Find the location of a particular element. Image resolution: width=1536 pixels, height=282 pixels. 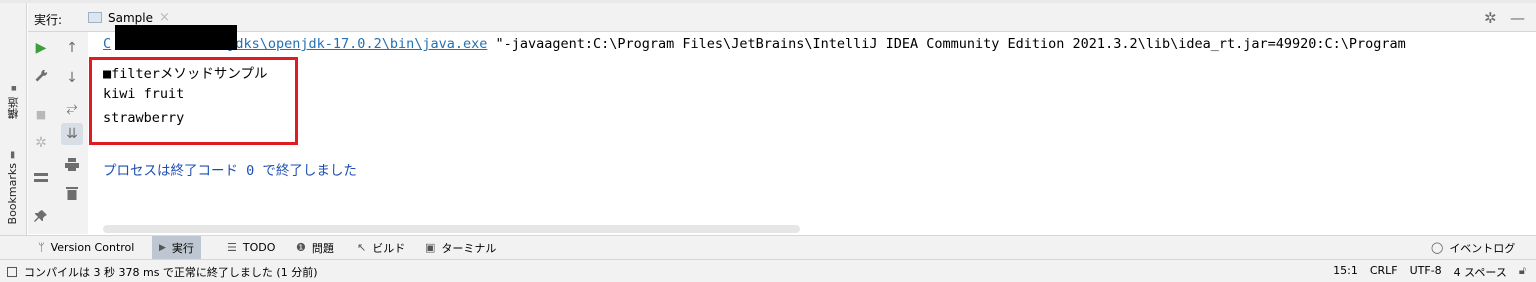

pin-icon is located at coordinates (41, 216).